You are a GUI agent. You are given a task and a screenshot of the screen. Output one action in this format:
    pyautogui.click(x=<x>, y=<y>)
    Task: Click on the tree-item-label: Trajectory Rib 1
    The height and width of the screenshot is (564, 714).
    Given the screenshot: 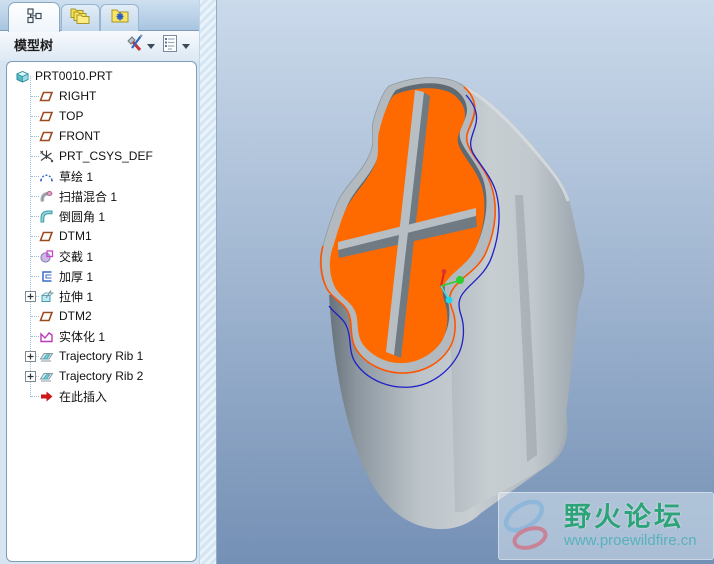 What is the action you would take?
    pyautogui.click(x=101, y=356)
    